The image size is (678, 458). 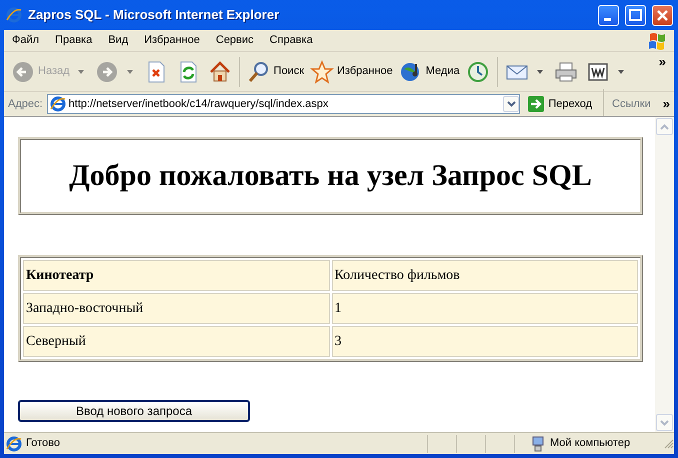 I want to click on table-cell: 1, so click(x=485, y=308).